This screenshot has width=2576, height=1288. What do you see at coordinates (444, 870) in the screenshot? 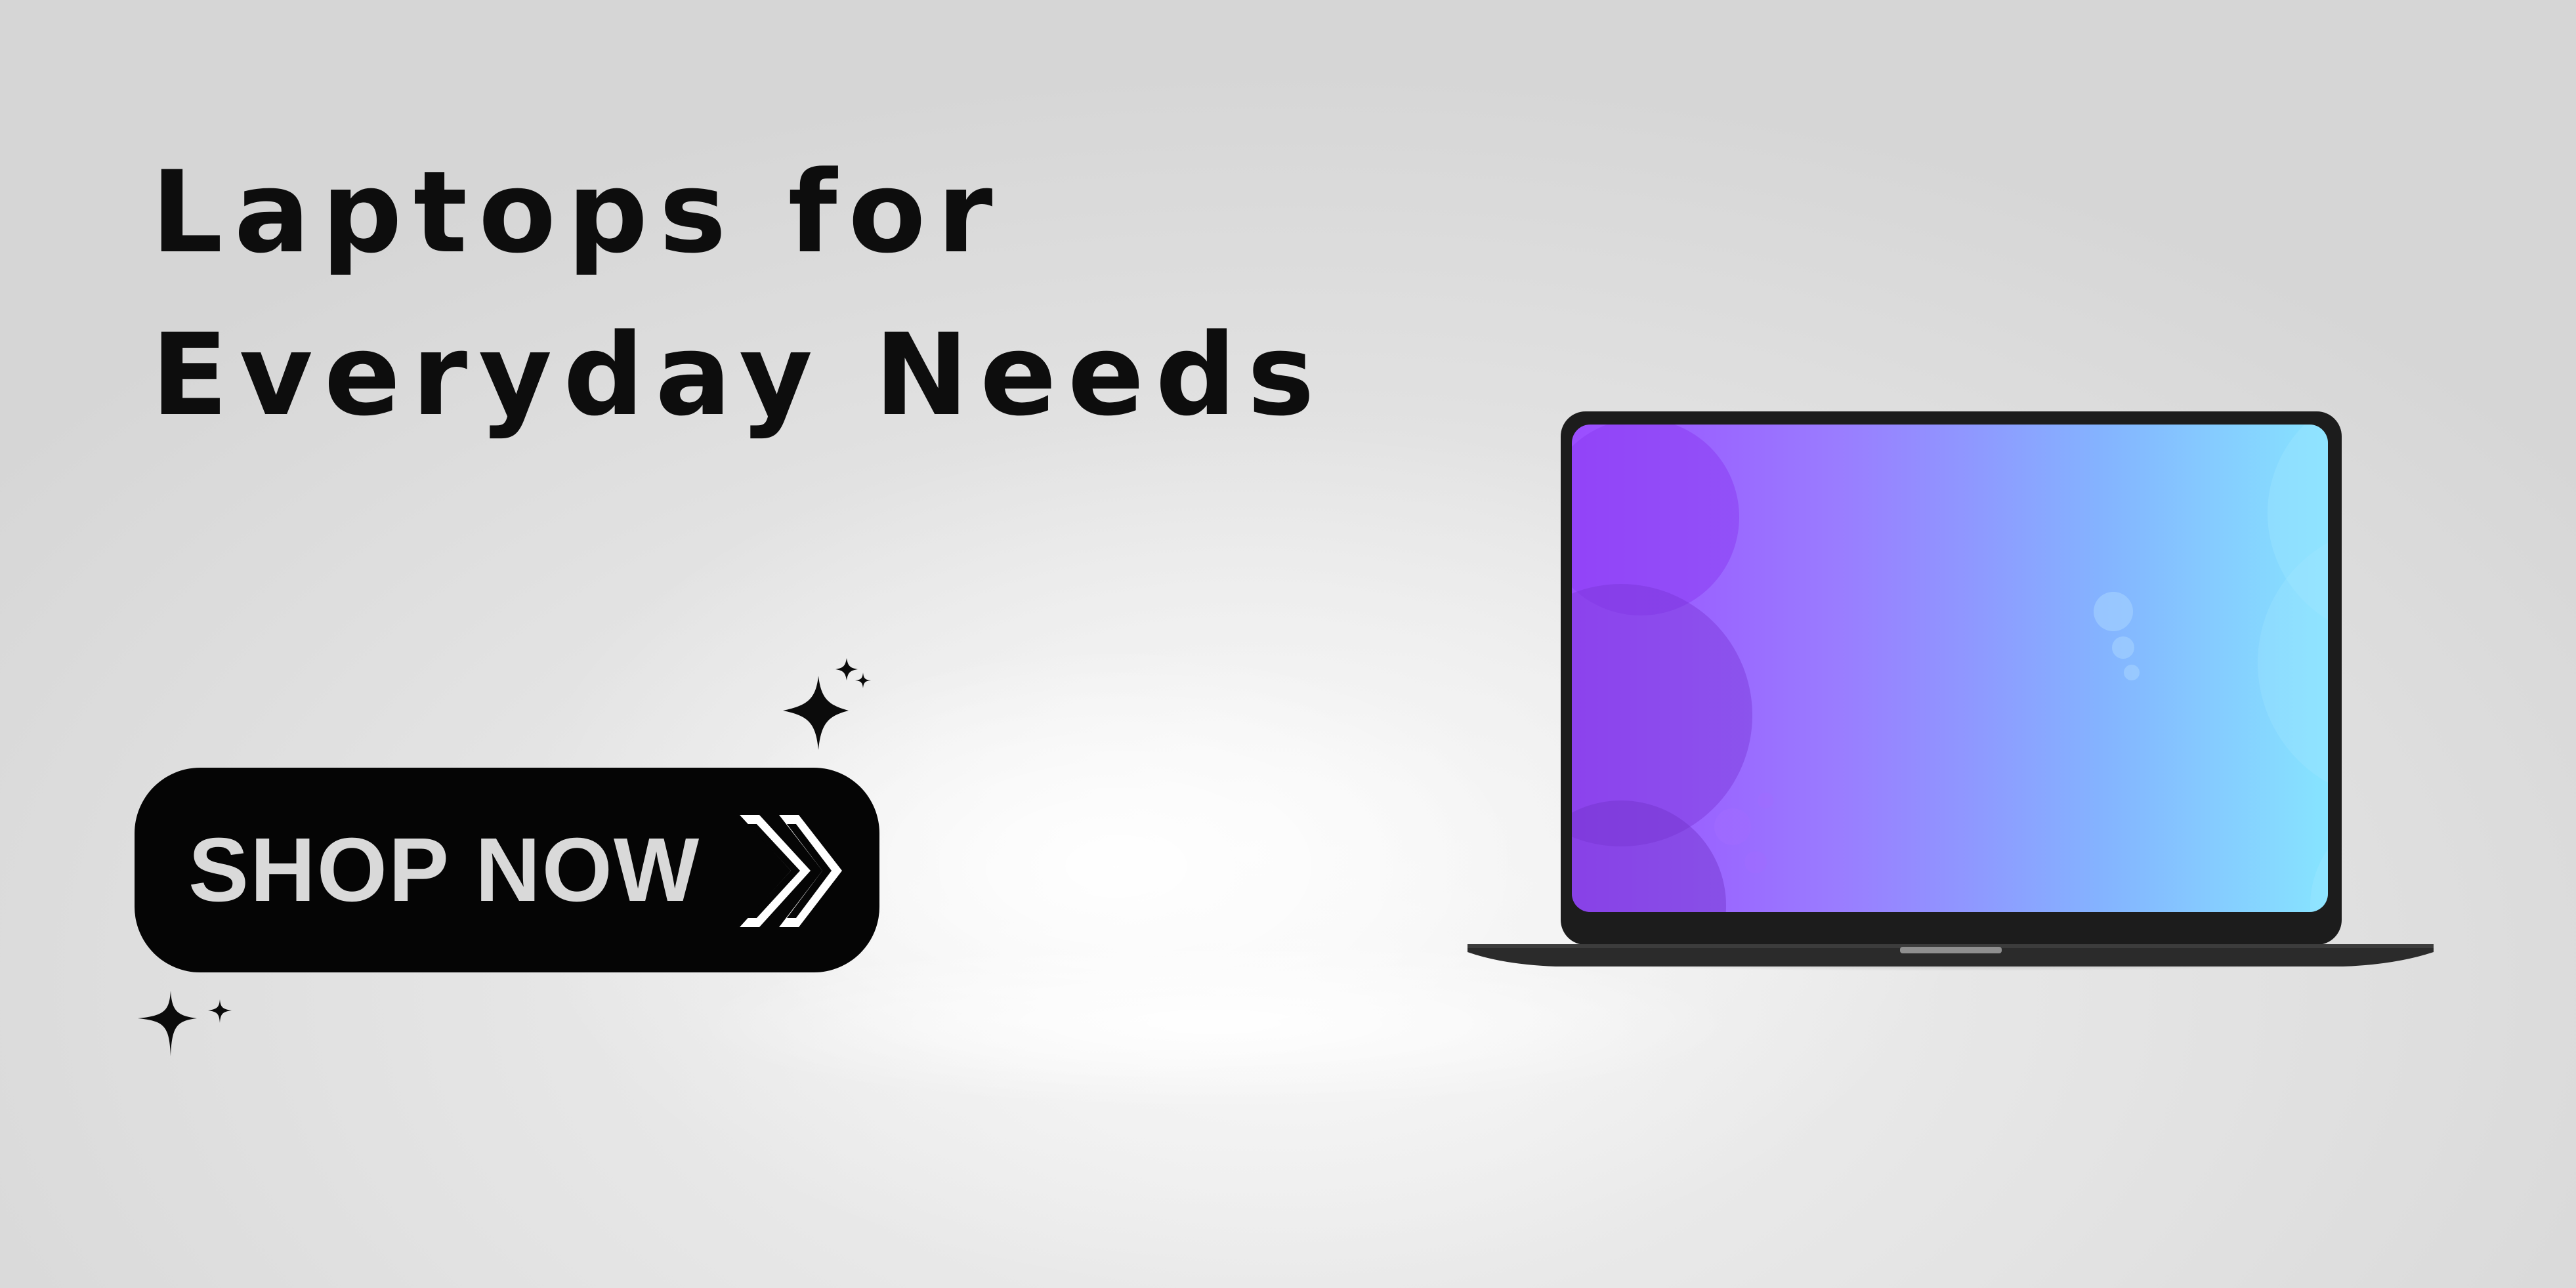
I see `shop-now-label: SHOP NOW` at bounding box center [444, 870].